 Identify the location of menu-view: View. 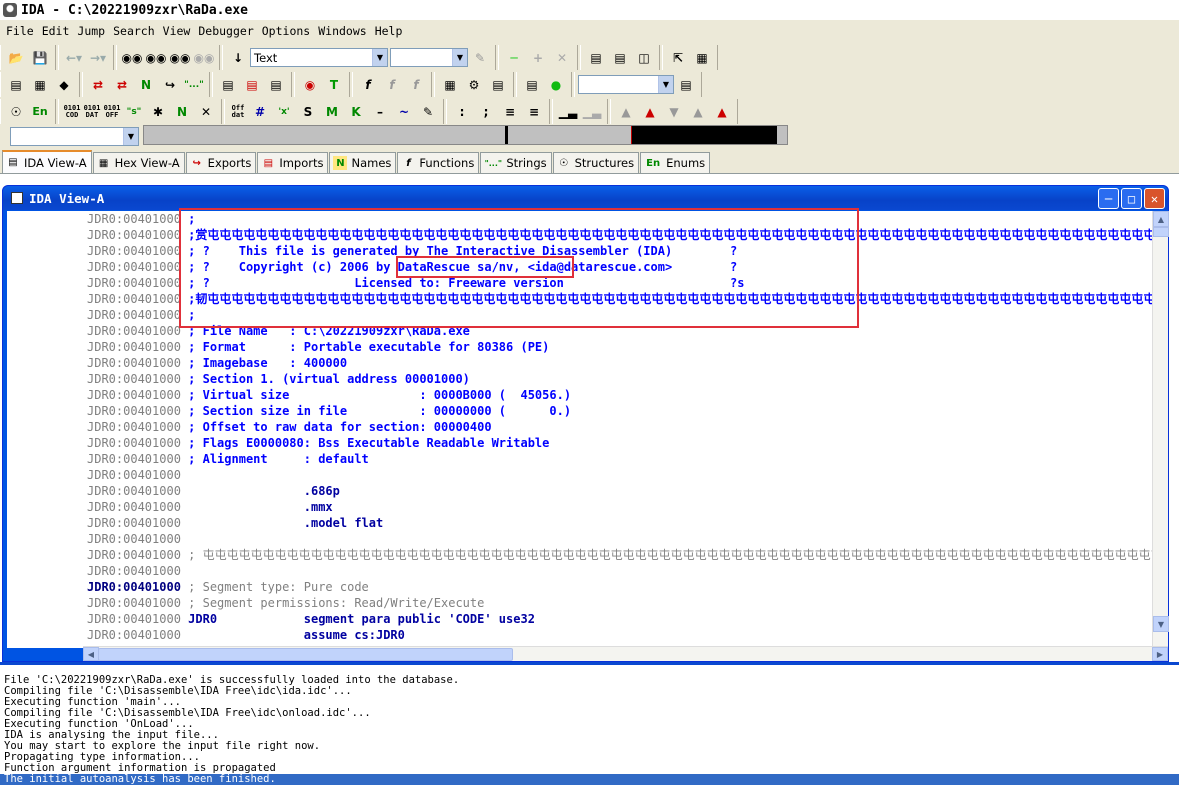
(177, 31).